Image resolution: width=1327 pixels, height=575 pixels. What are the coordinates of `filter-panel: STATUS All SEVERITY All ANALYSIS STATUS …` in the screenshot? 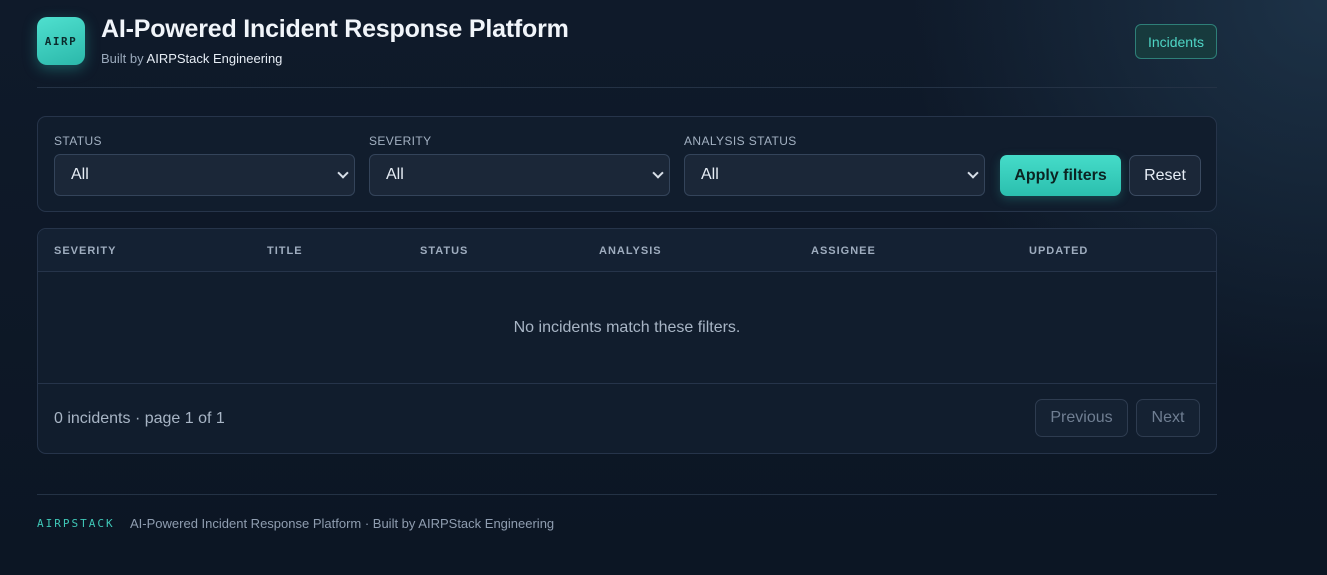 It's located at (627, 164).